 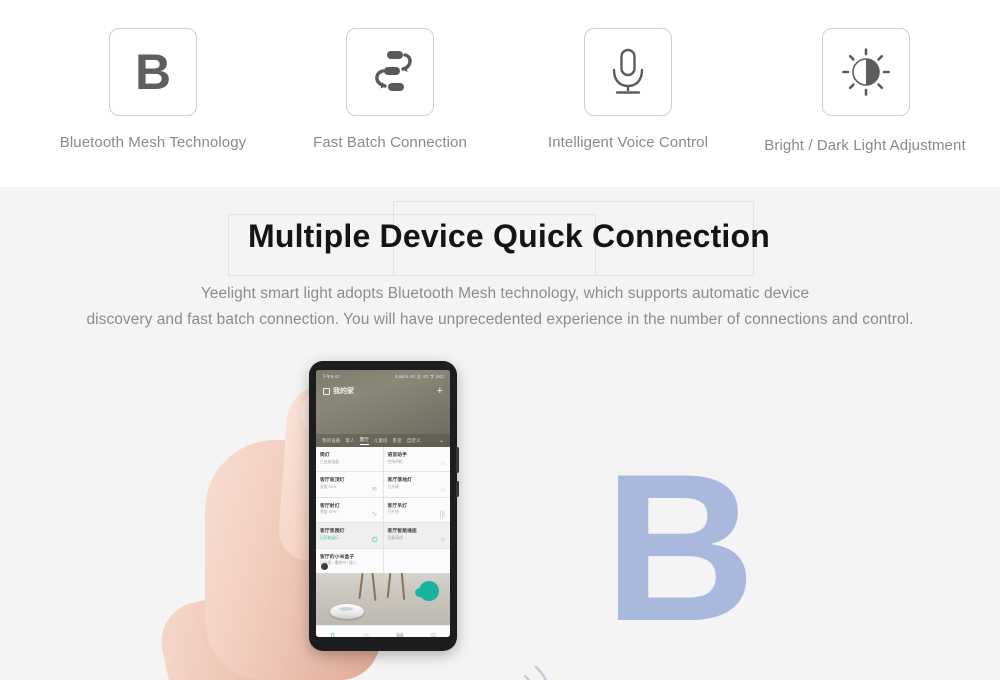 I want to click on signal-waves-icon, so click(x=535, y=666).